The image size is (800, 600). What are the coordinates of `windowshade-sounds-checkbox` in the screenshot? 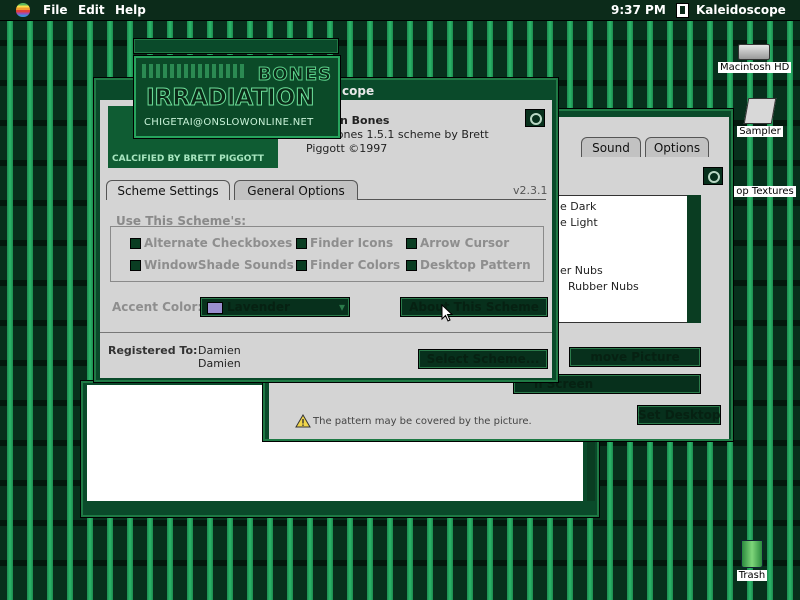 It's located at (135, 265).